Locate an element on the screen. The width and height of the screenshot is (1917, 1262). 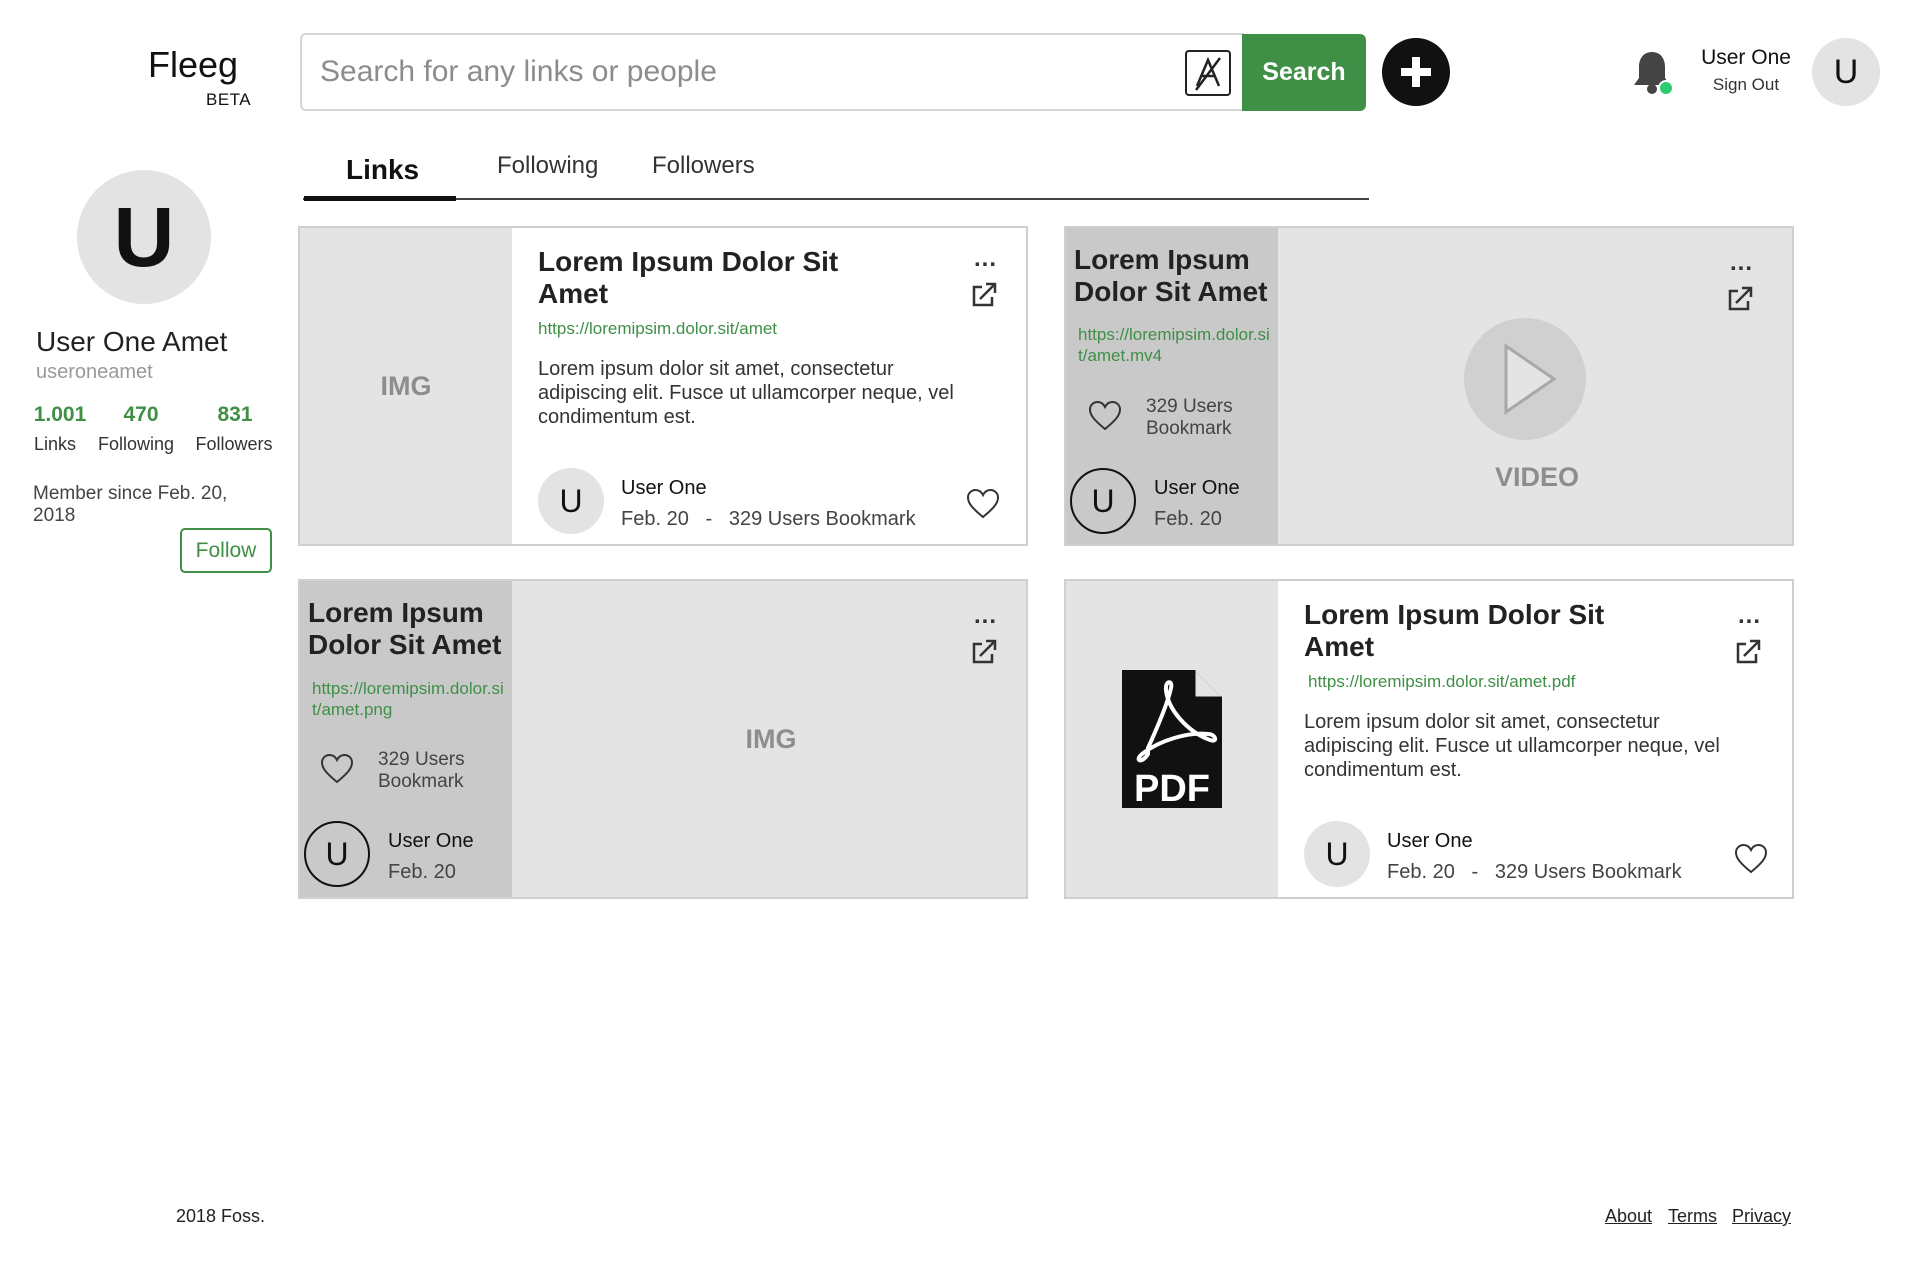
notifications-bell-icon is located at coordinates (1652, 73).